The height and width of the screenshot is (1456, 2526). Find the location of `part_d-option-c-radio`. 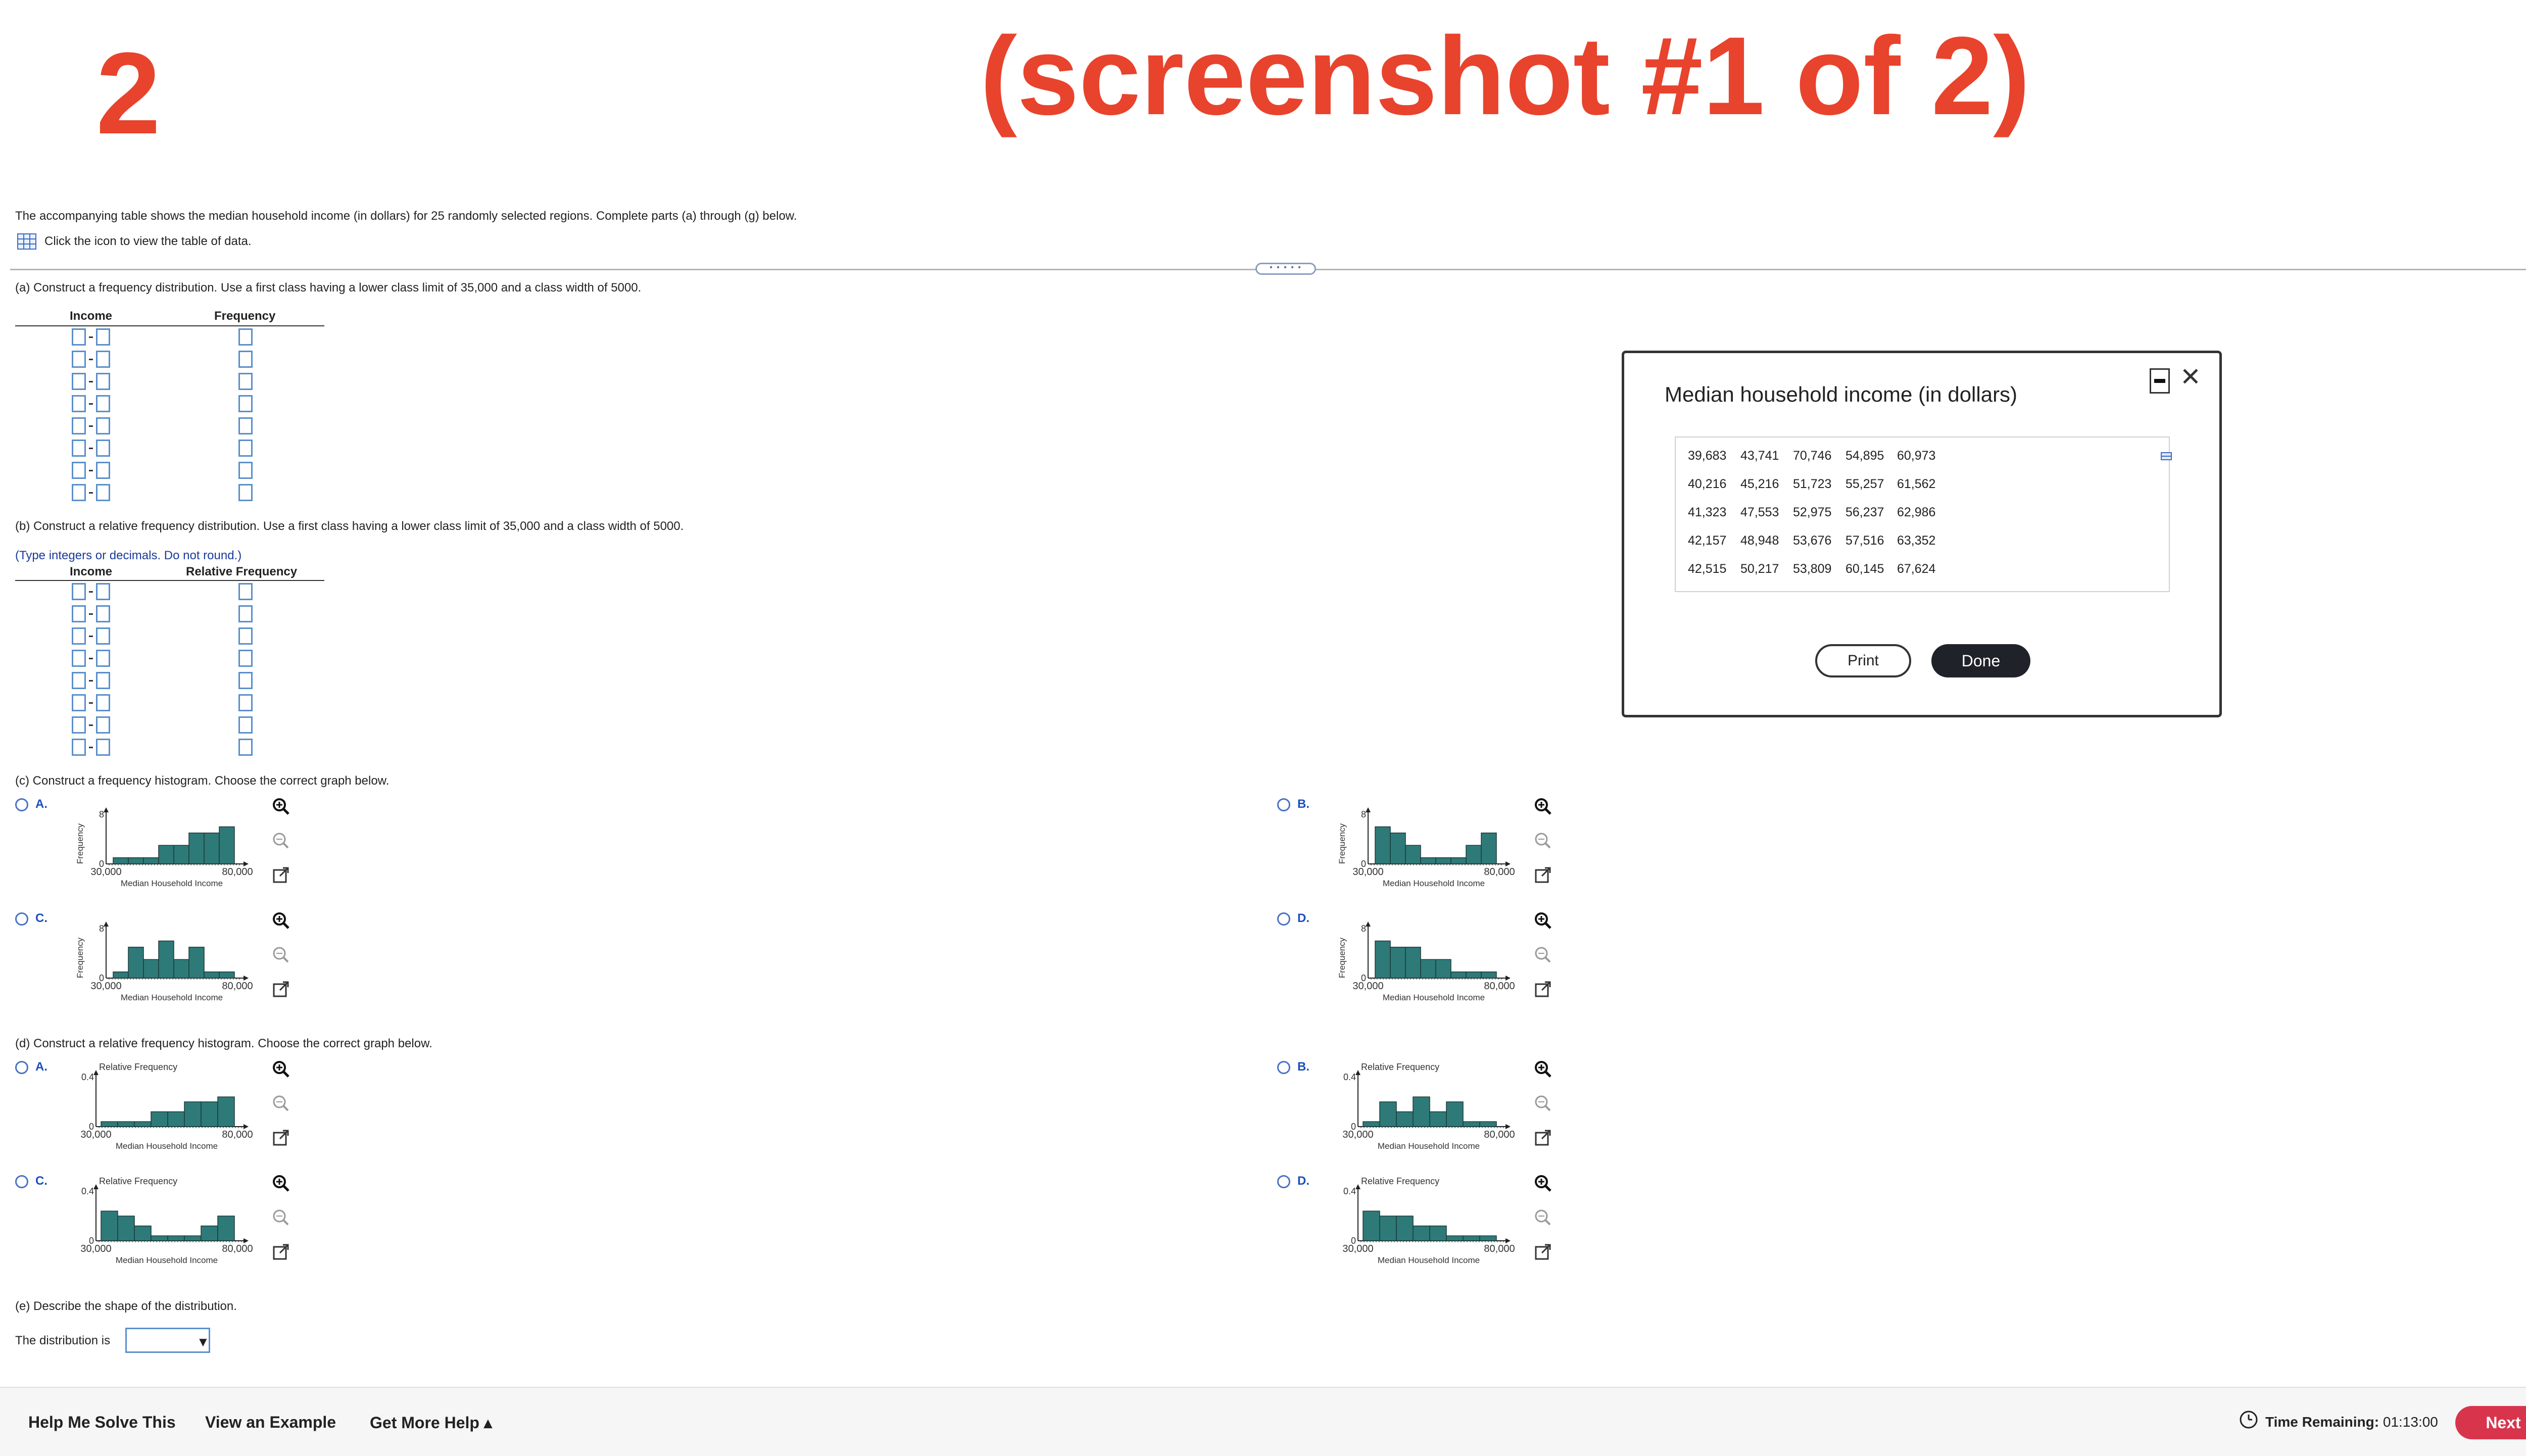

part_d-option-c-radio is located at coordinates (21, 1181).